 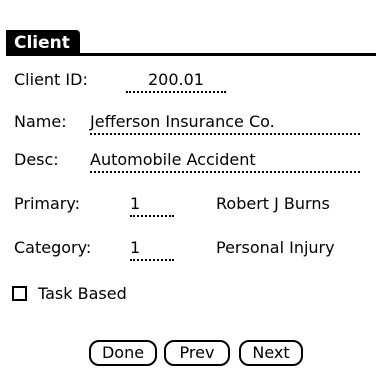 I want to click on category-label: Category:, so click(x=53, y=247).